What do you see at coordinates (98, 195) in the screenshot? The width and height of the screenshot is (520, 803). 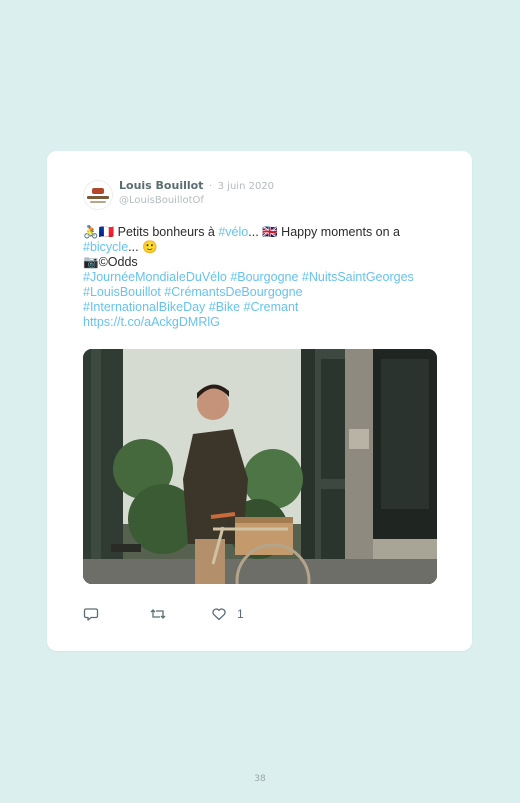 I see `avatar` at bounding box center [98, 195].